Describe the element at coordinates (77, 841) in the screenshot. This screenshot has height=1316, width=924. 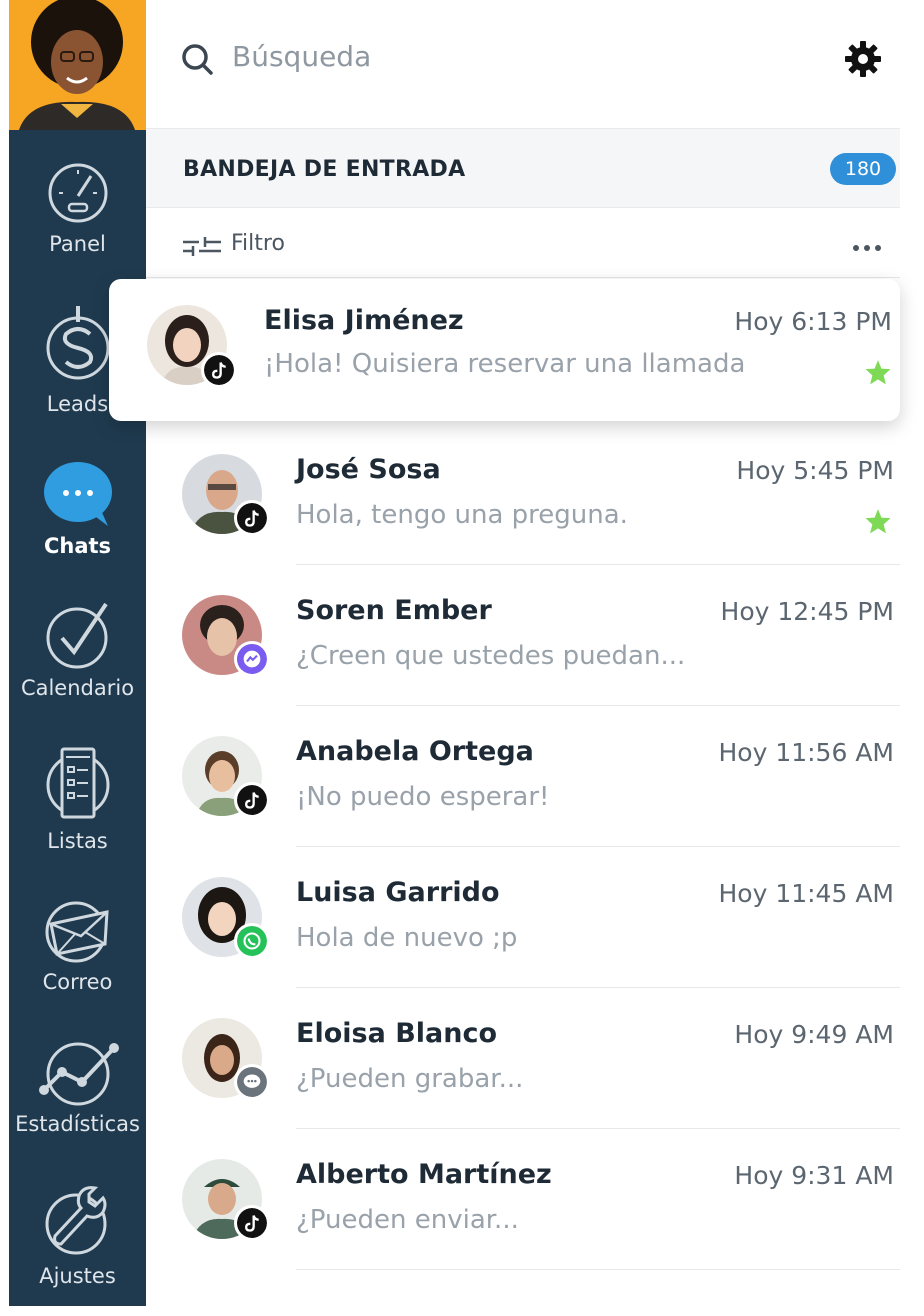
I see `sidebar-item-label: Listas` at that location.